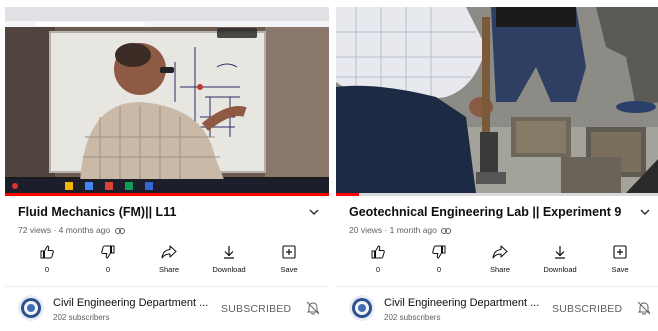  Describe the element at coordinates (393, 230) in the screenshot. I see `views-and-age: 20 views · 1 month ago` at that location.